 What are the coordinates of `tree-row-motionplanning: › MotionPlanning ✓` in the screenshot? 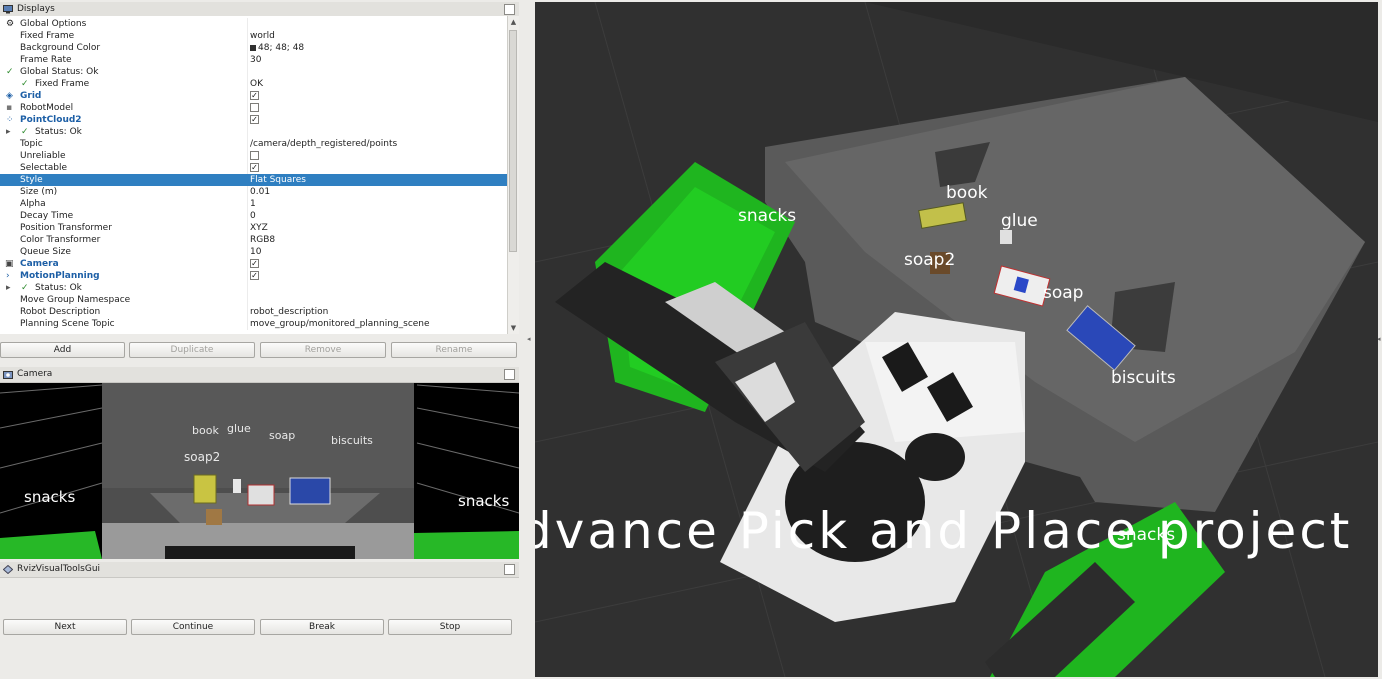 It's located at (253, 276).